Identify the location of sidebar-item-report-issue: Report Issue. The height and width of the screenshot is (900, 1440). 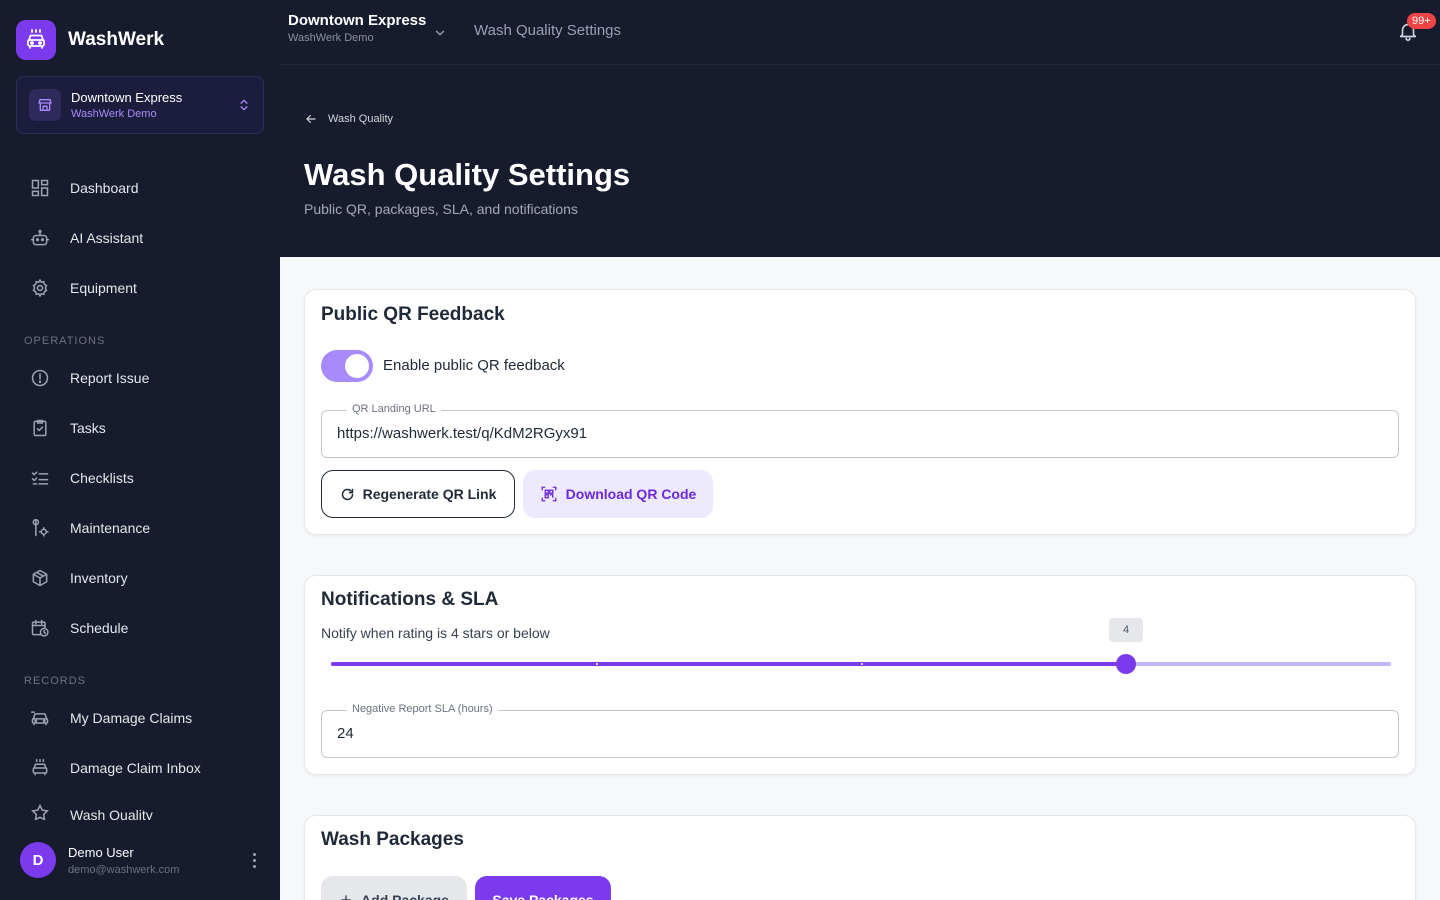
(140, 378).